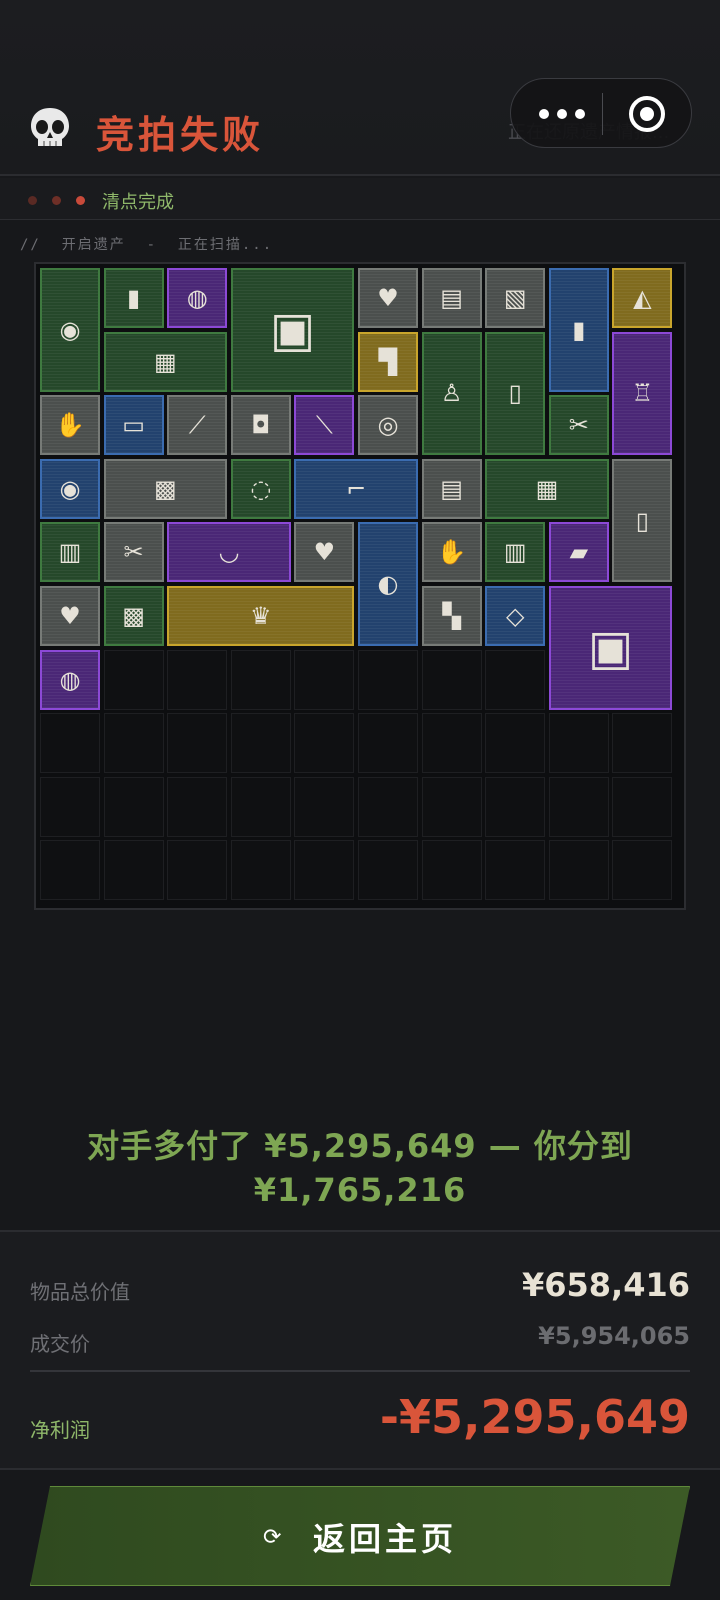 This screenshot has width=720, height=1600. I want to click on metal-sheet-icon: ◇, so click(515, 616).